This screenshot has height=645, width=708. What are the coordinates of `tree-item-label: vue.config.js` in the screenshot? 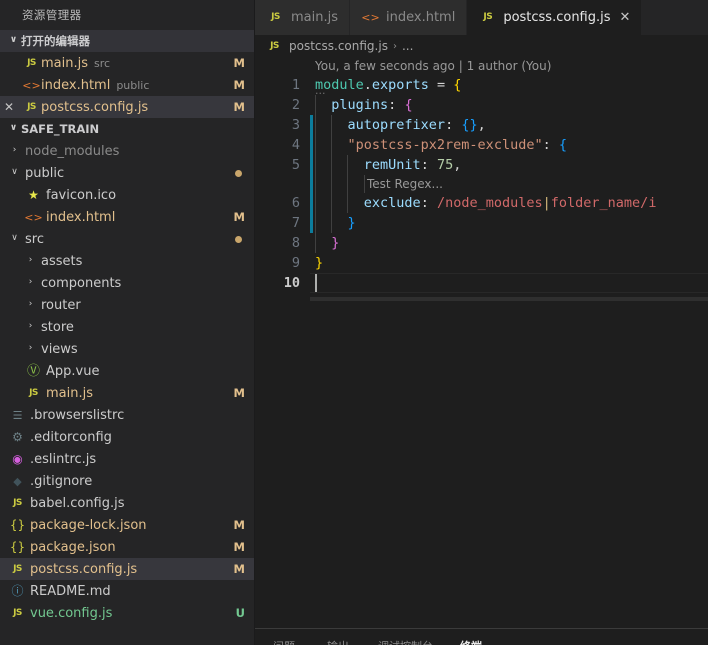 It's located at (71, 613).